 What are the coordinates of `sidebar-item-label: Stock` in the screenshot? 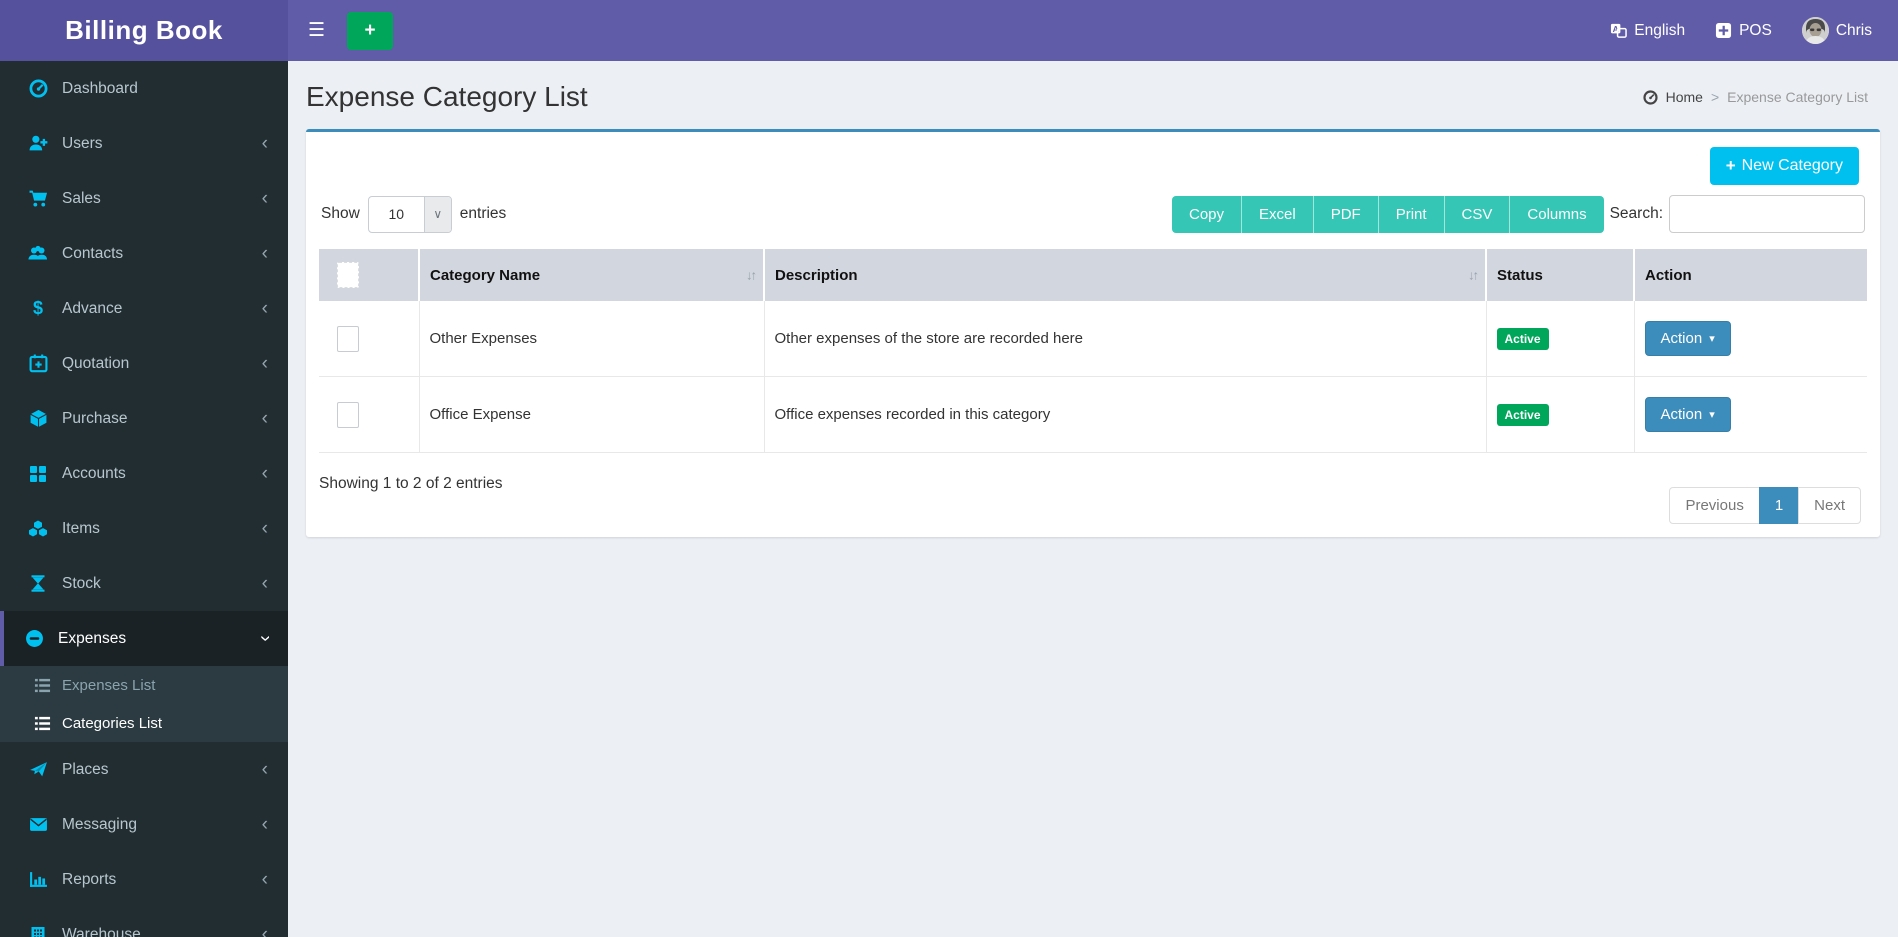 It's located at (81, 583).